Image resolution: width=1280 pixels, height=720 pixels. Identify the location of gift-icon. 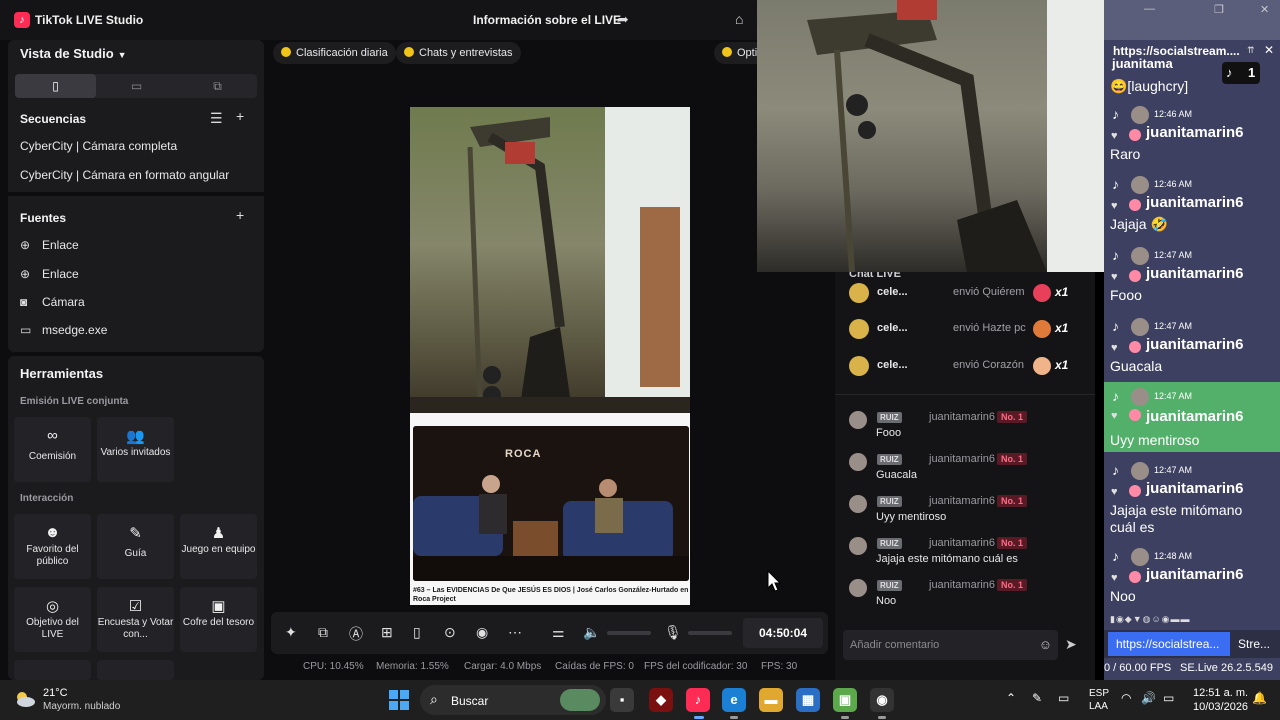
(1042, 366).